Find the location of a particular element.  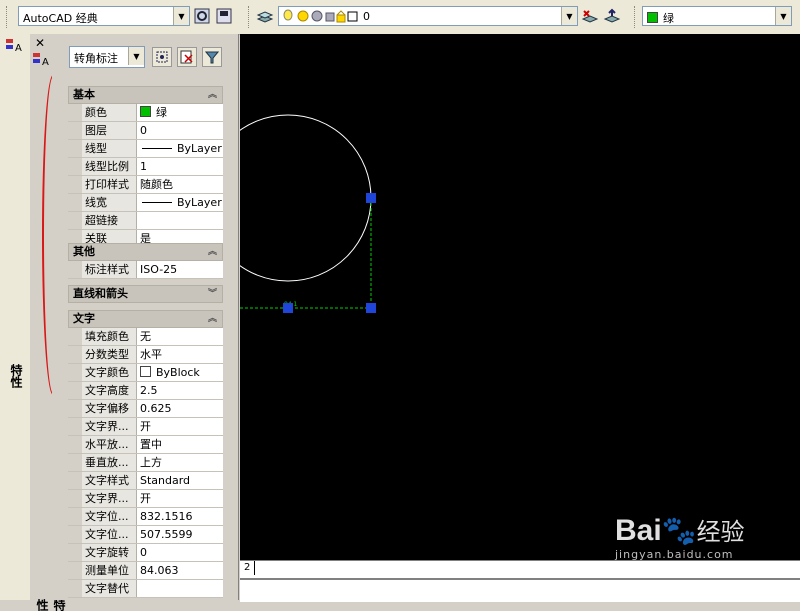

property-value-text: 0.625 is located at coordinates (156, 408).